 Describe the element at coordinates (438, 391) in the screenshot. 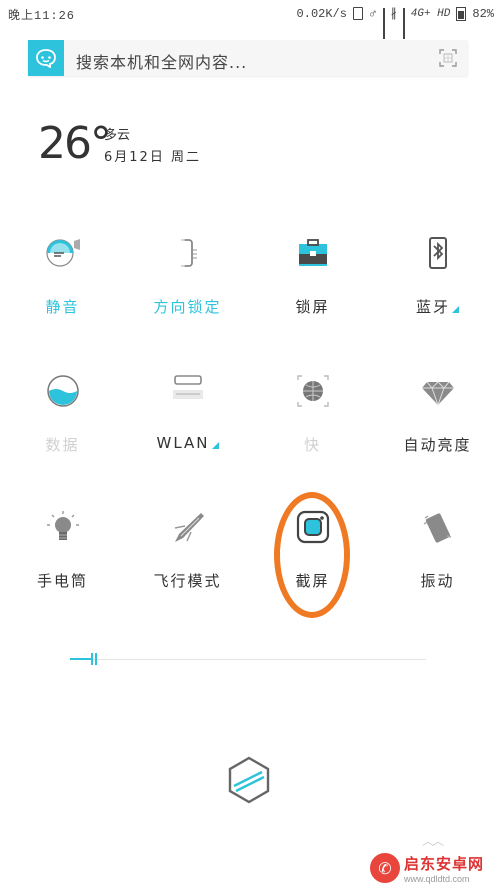

I see `auto-brightness-icon` at that location.